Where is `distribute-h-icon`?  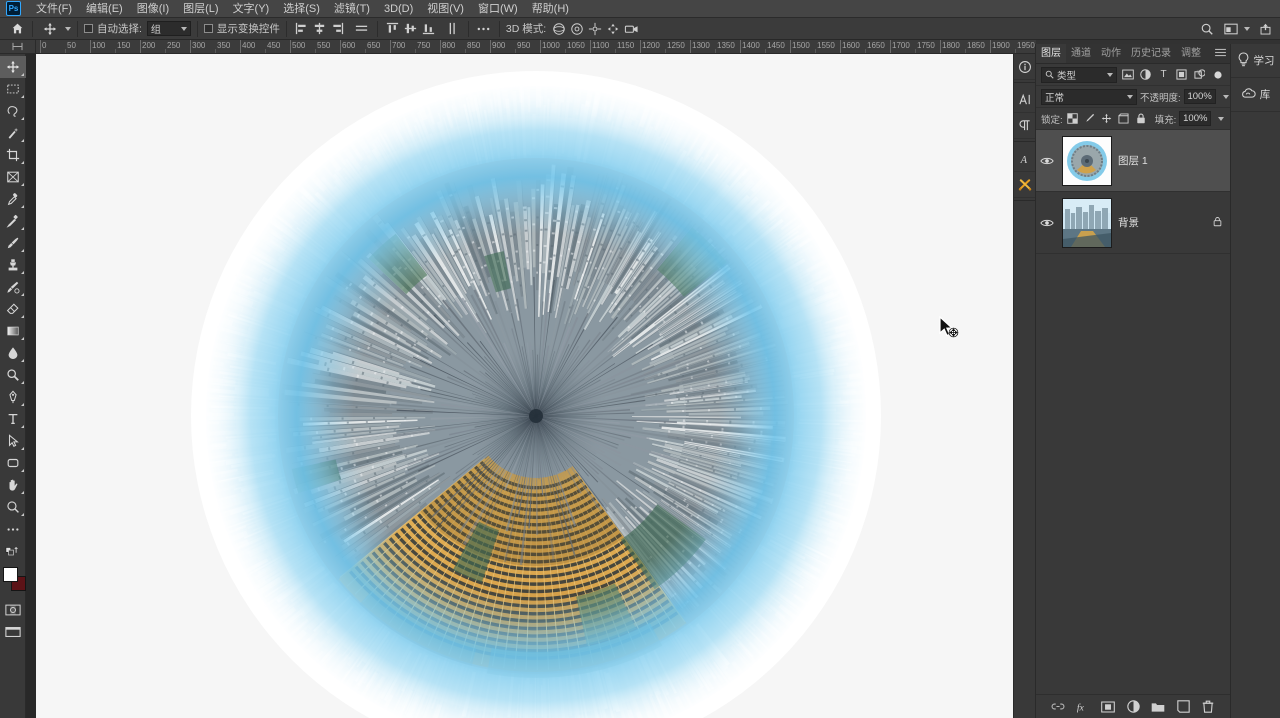 distribute-h-icon is located at coordinates (362, 29).